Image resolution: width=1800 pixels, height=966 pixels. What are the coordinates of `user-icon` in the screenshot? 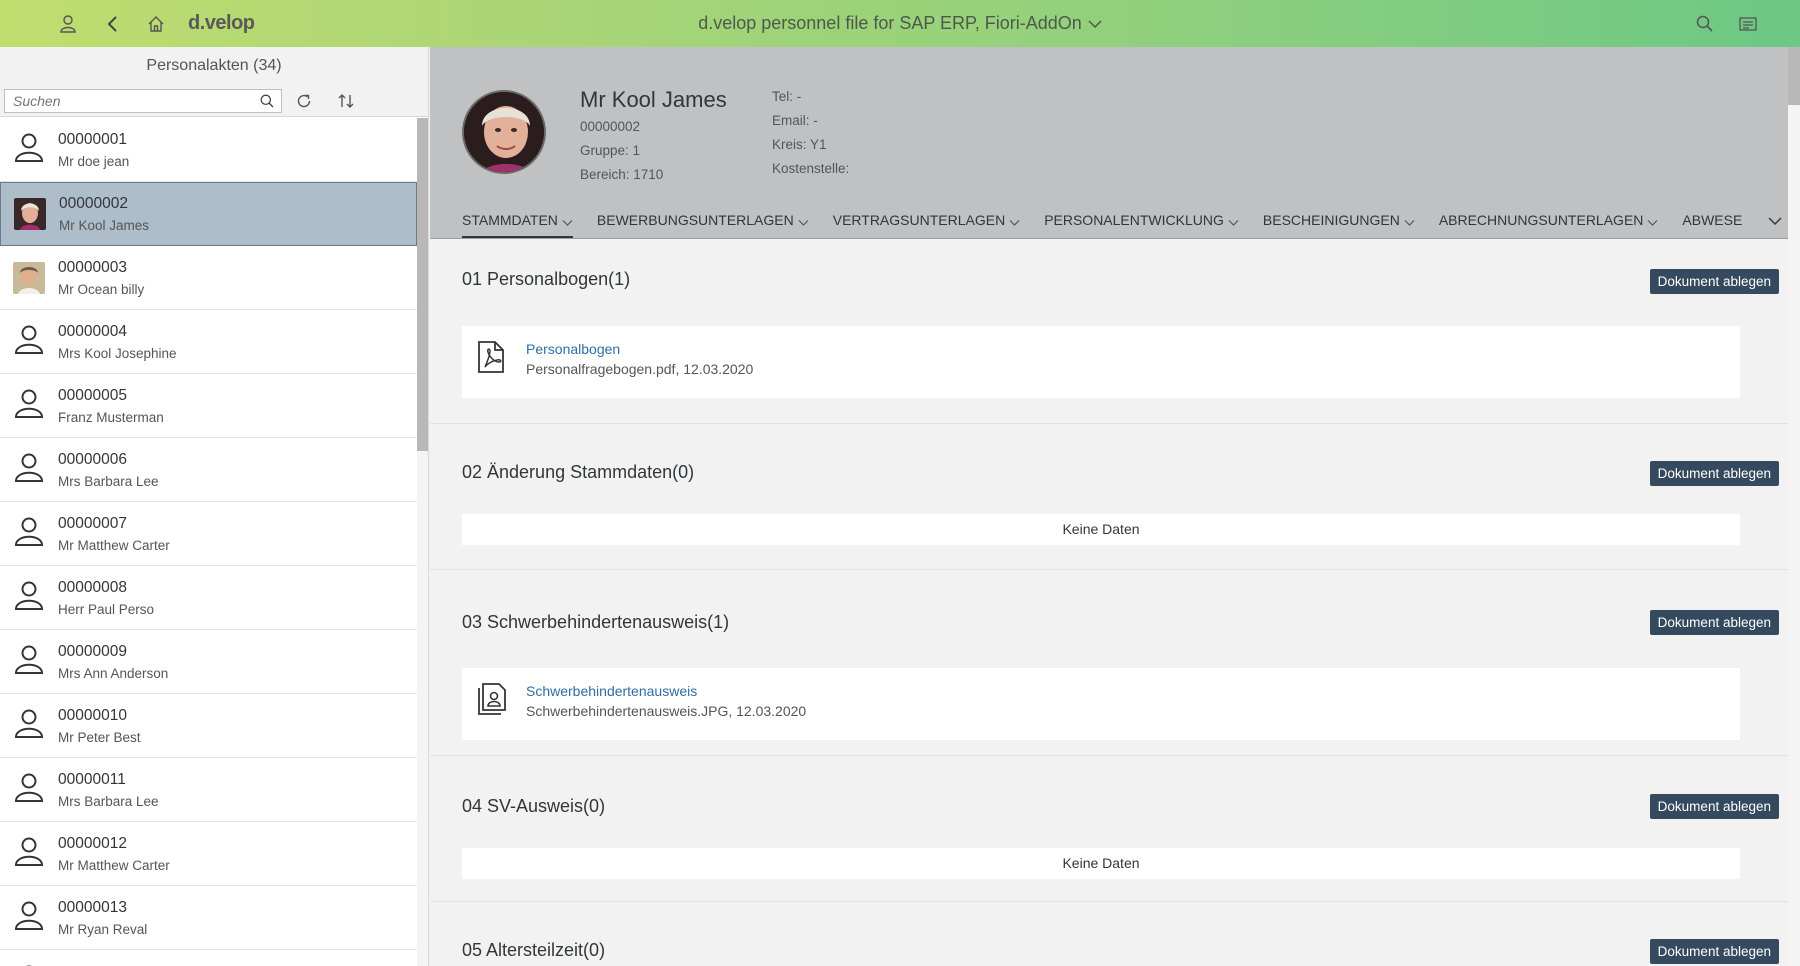 It's located at (68, 23).